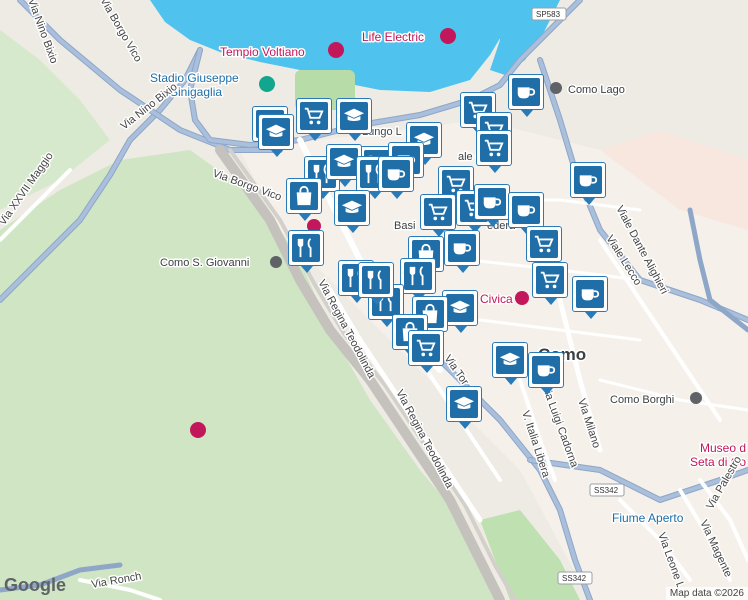  I want to click on svg-text: SP583, so click(548, 14).